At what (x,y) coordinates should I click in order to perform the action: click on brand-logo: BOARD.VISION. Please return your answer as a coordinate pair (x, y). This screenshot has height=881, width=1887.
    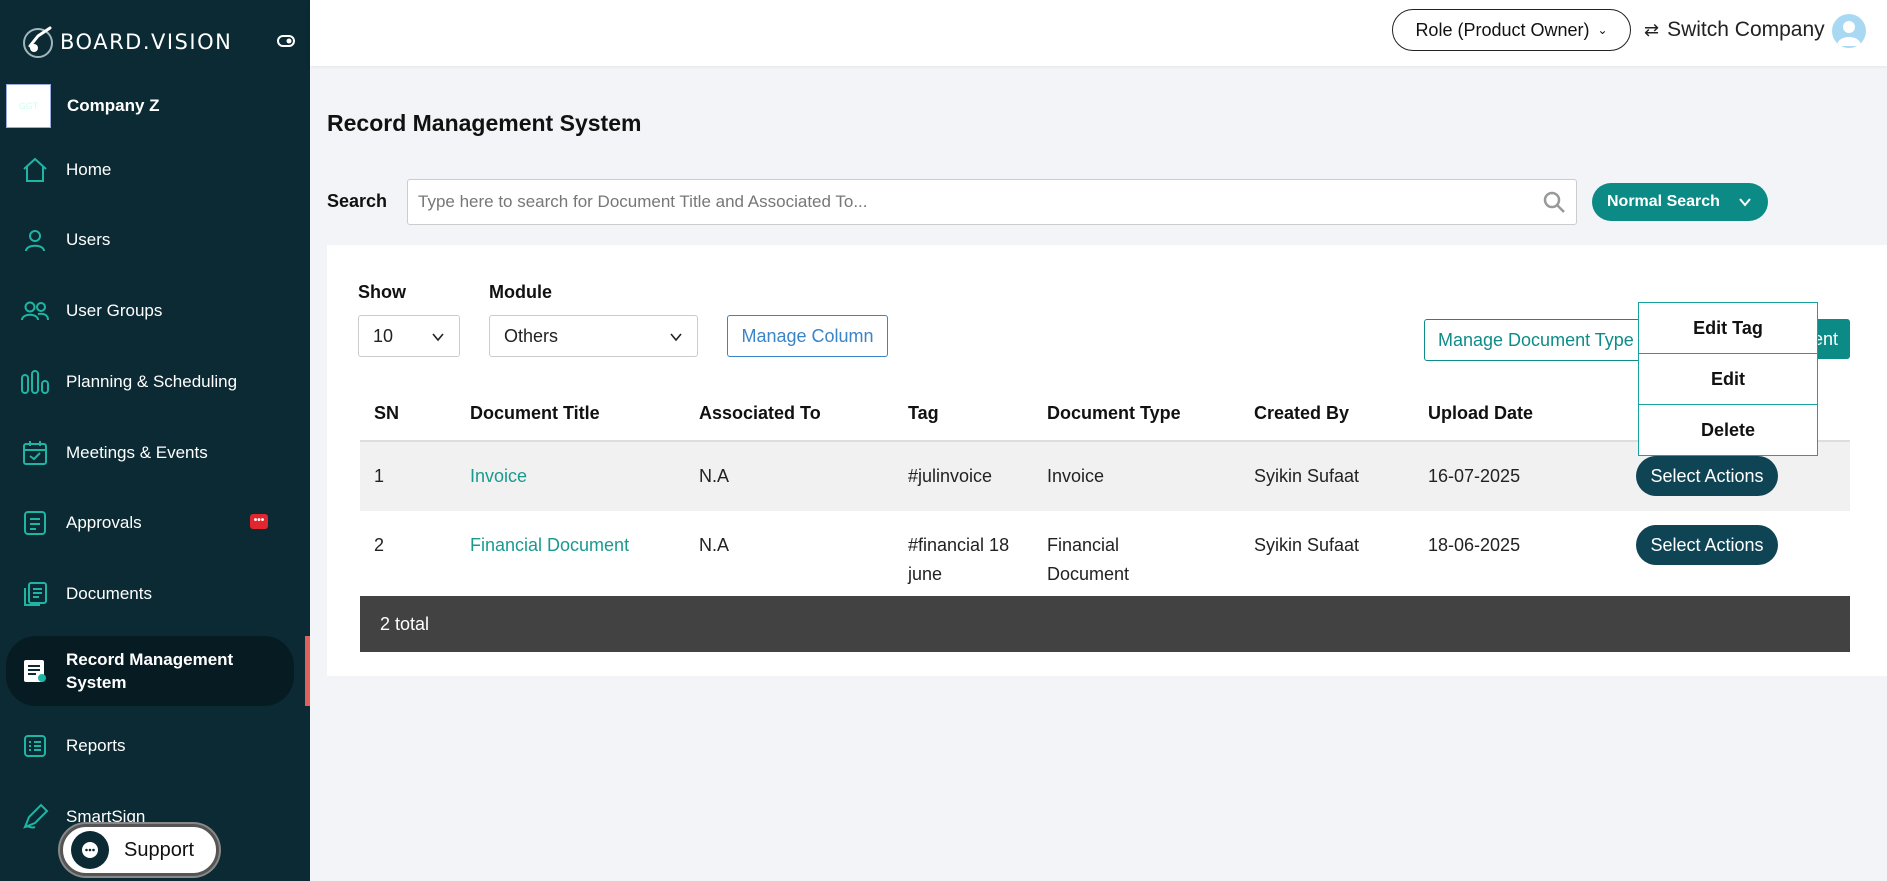
    Looking at the image, I should click on (157, 42).